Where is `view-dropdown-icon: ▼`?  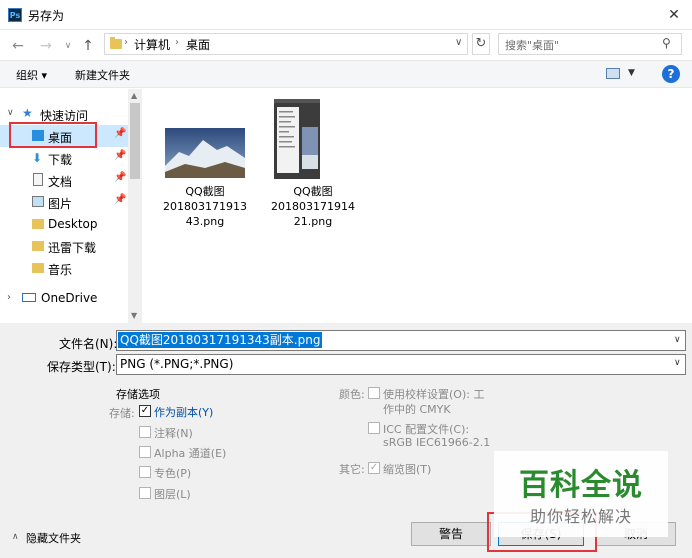 view-dropdown-icon: ▼ is located at coordinates (631, 73).